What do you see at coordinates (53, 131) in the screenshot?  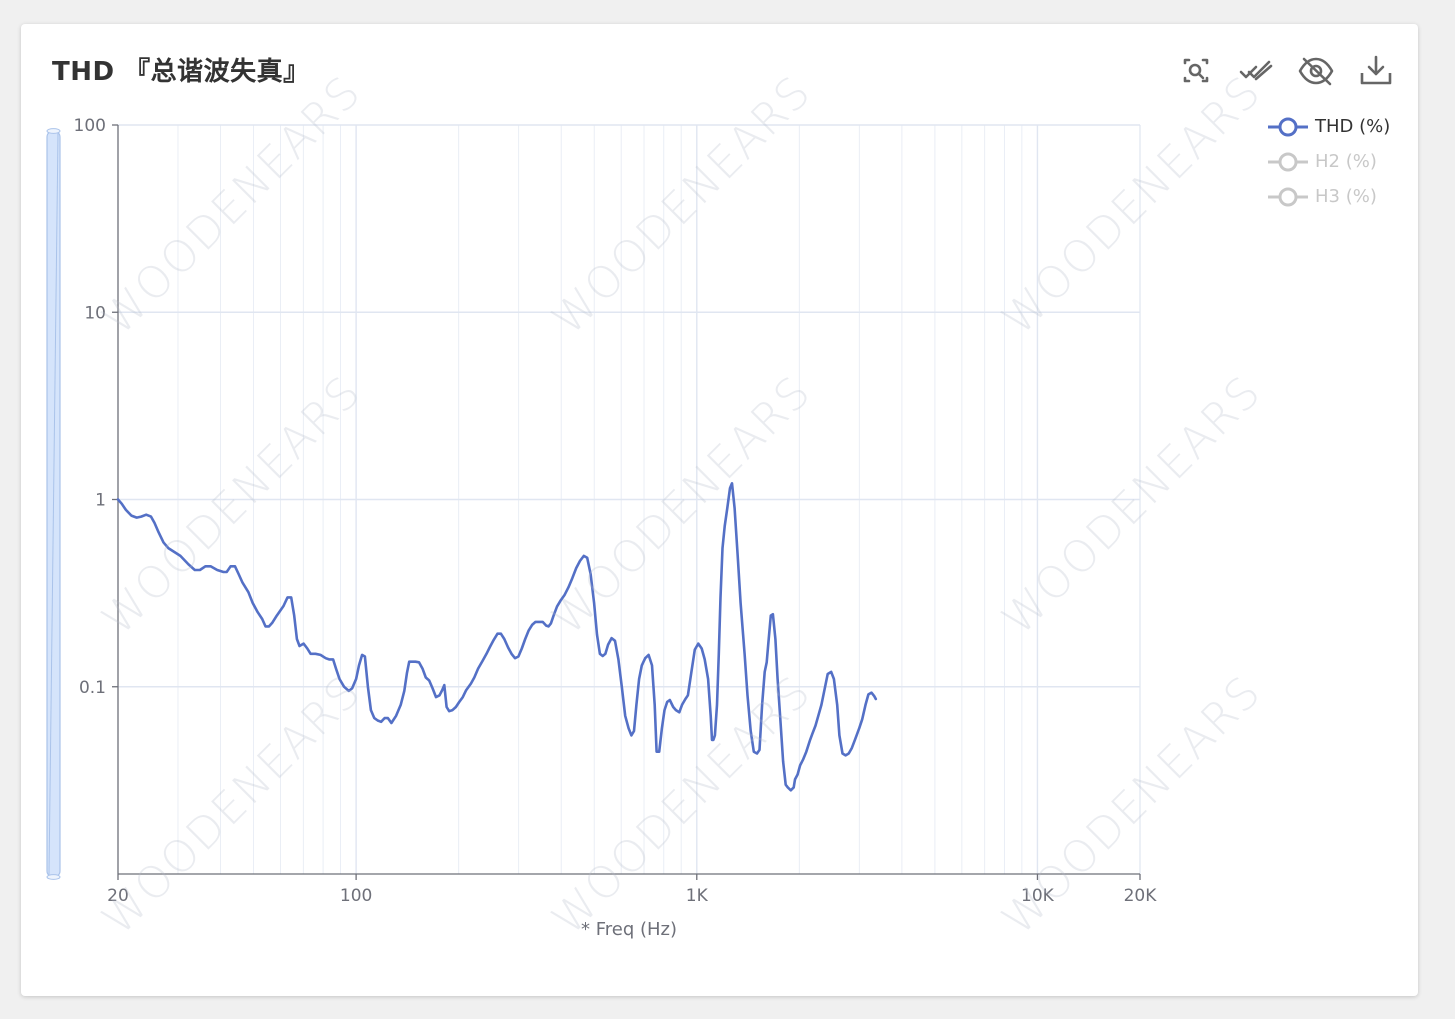 I see `slider-handle-top` at bounding box center [53, 131].